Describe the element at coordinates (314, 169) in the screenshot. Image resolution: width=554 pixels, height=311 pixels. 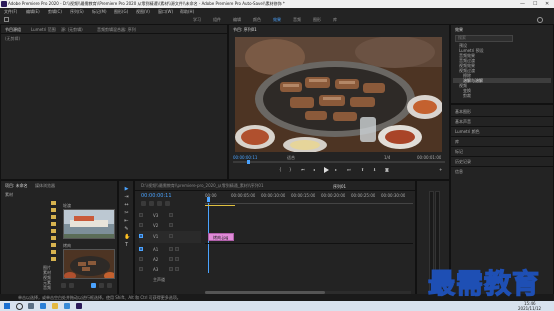
I see `step-back-icon: ◂` at that location.